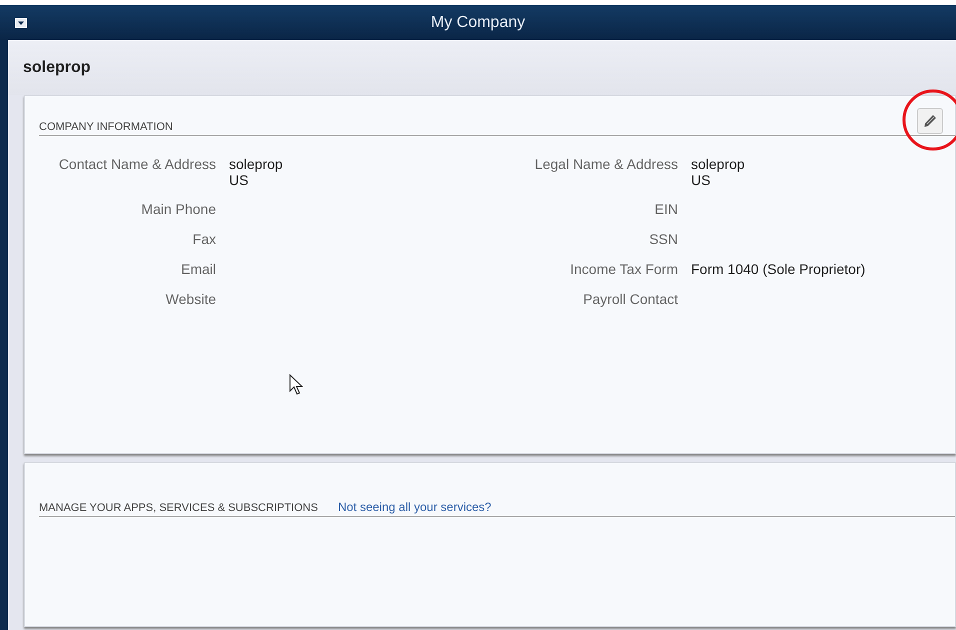 This screenshot has height=630, width=956. I want to click on field-label: Fax, so click(204, 239).